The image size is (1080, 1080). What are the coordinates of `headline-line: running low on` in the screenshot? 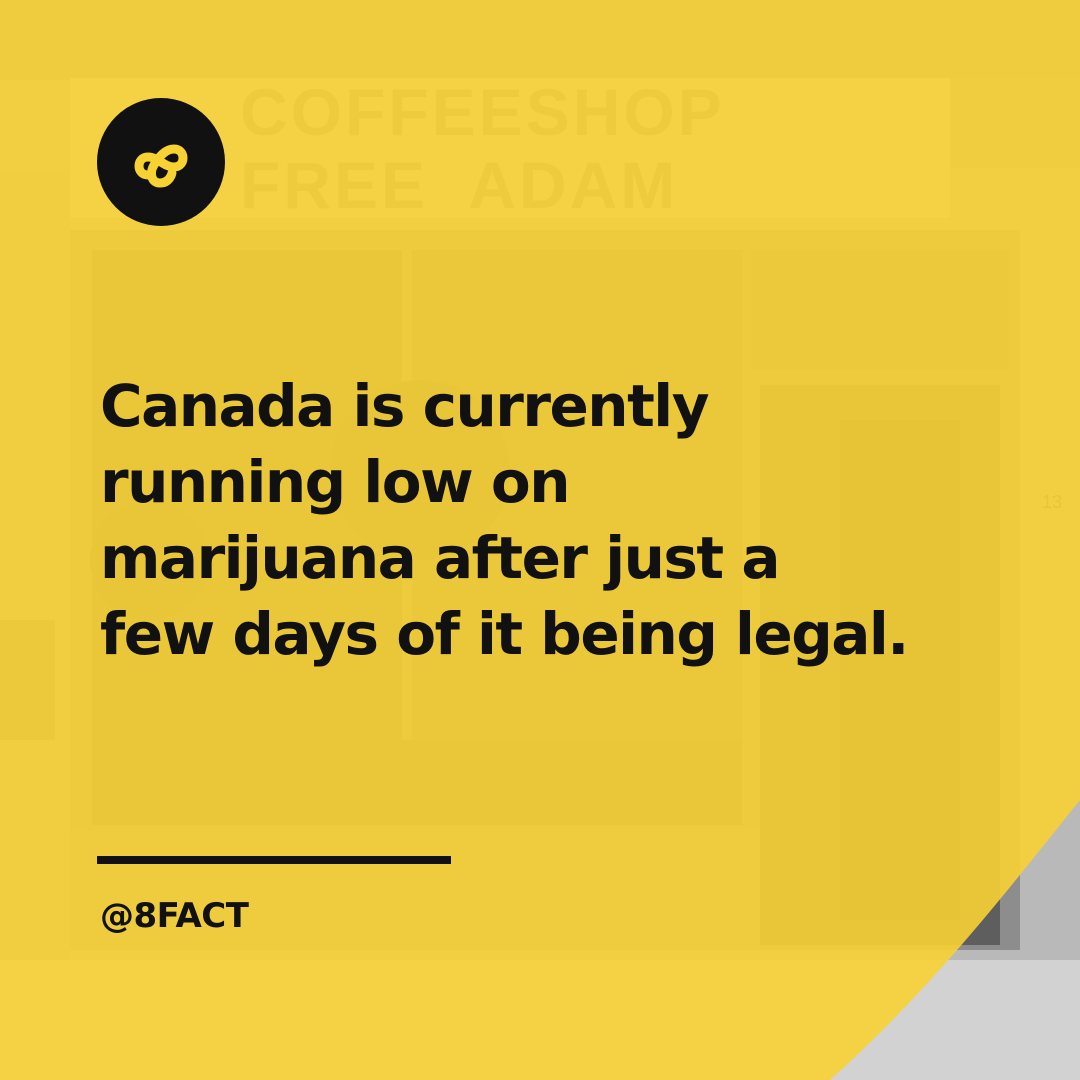 It's located at (335, 482).